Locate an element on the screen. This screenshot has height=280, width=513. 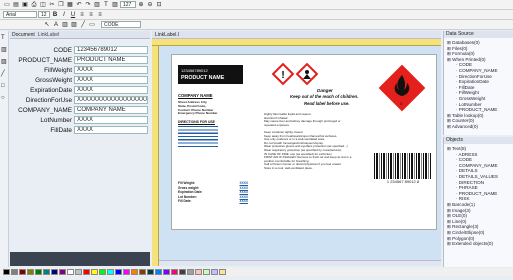
field-input: PRODUCT NAME is located at coordinates (111, 60).